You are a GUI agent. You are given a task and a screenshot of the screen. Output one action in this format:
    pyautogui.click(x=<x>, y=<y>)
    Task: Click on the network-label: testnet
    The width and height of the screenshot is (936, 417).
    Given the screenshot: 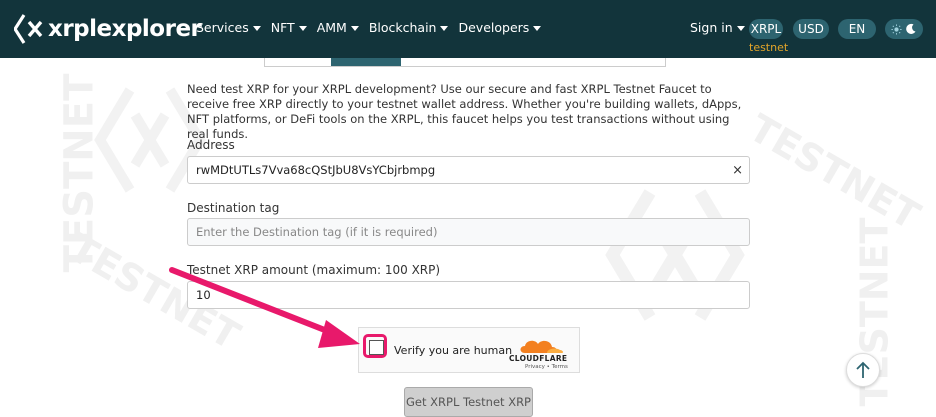 What is the action you would take?
    pyautogui.click(x=769, y=47)
    